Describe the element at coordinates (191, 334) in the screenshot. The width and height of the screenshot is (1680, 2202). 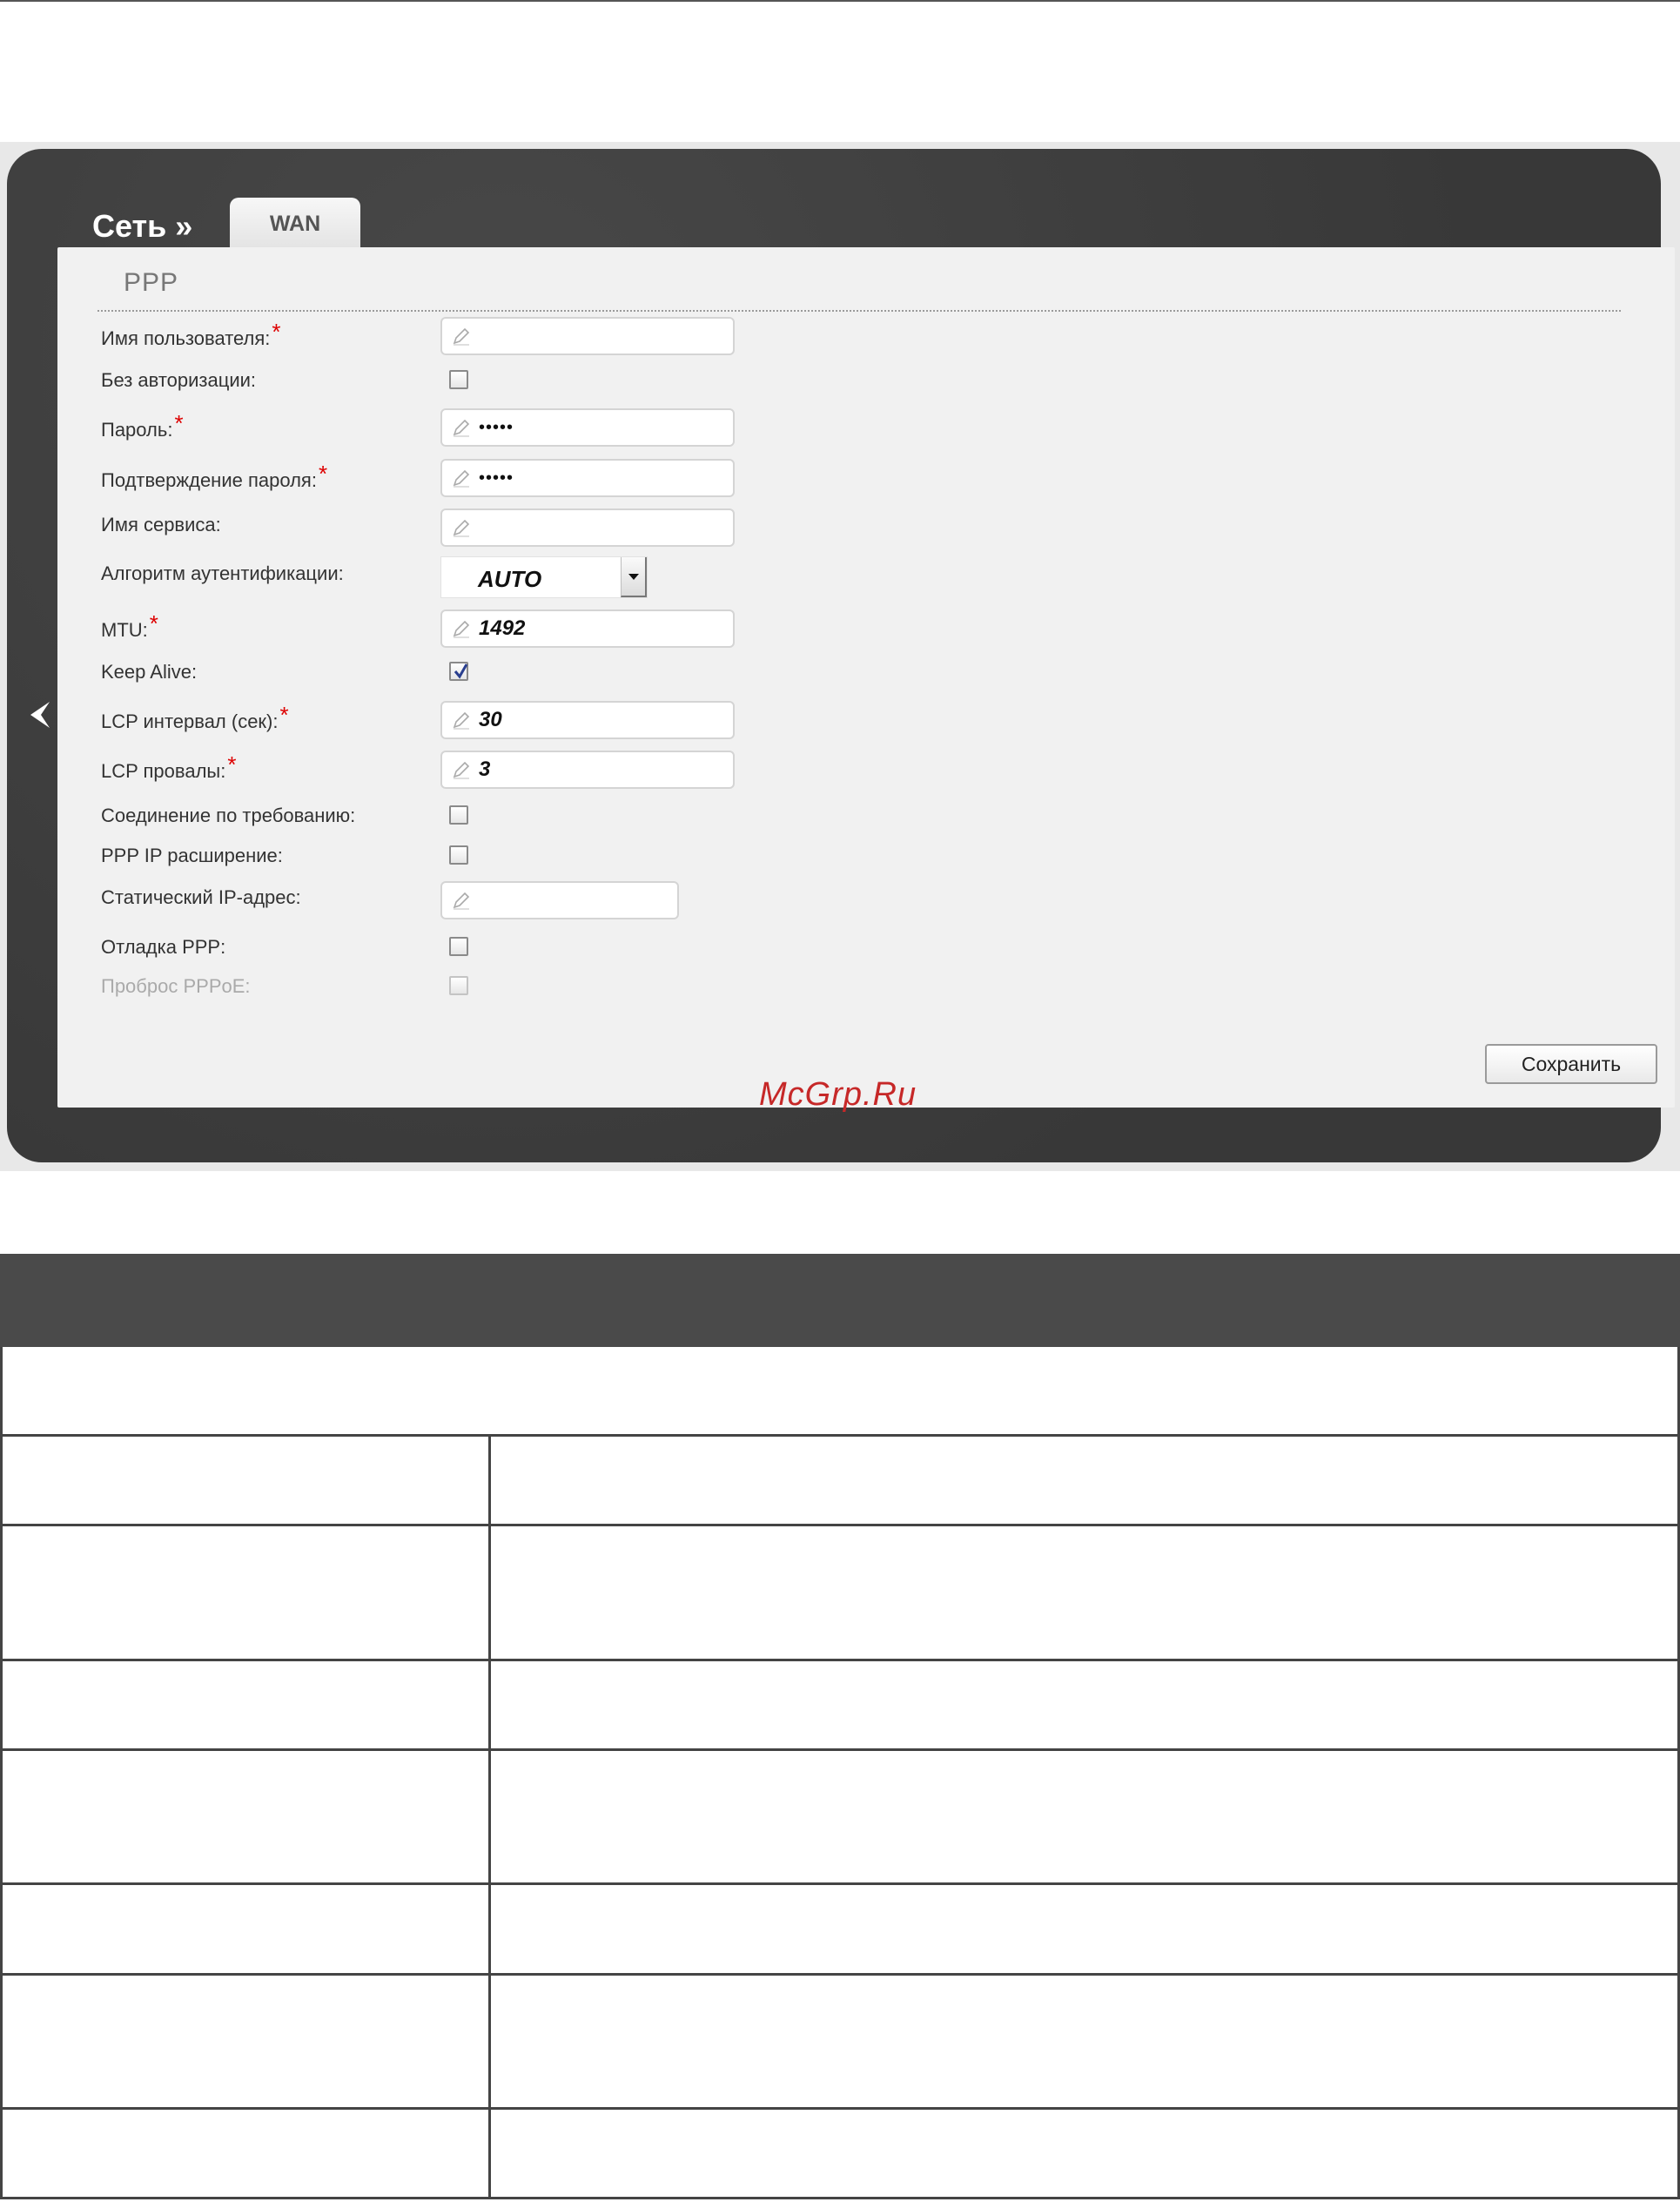
I see `username-label: Имя пользователя:*` at that location.